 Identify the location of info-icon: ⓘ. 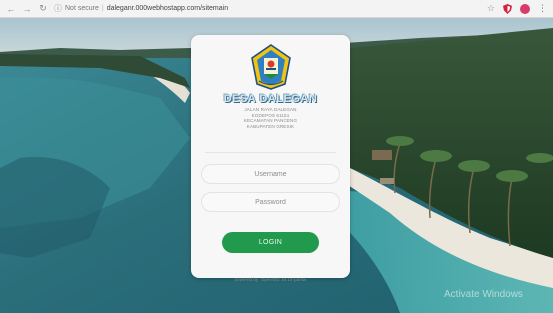
(58, 8).